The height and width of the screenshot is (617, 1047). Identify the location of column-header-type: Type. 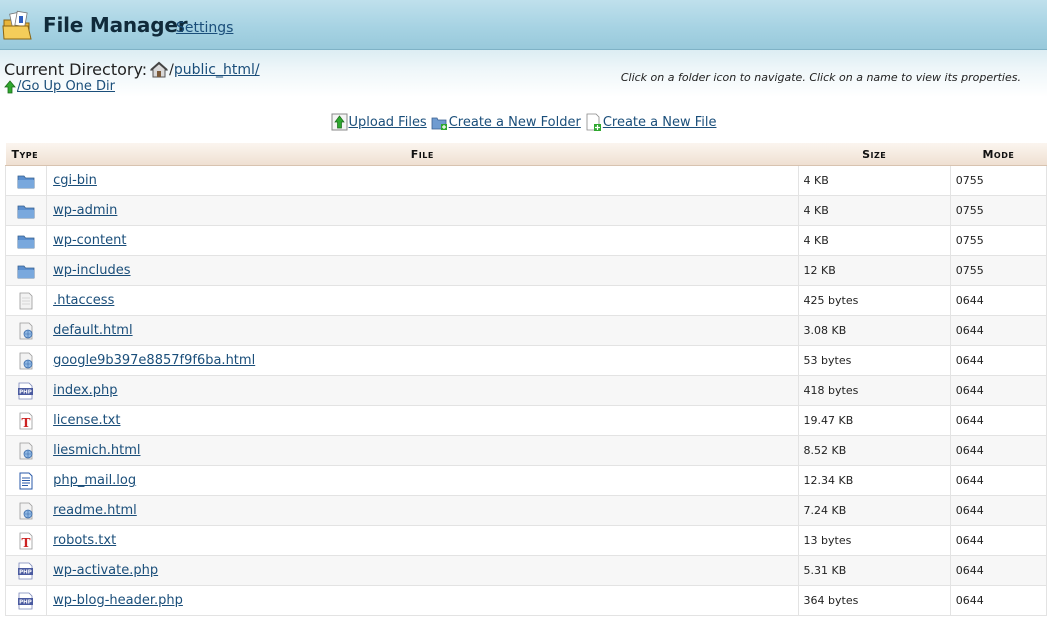
(26, 154).